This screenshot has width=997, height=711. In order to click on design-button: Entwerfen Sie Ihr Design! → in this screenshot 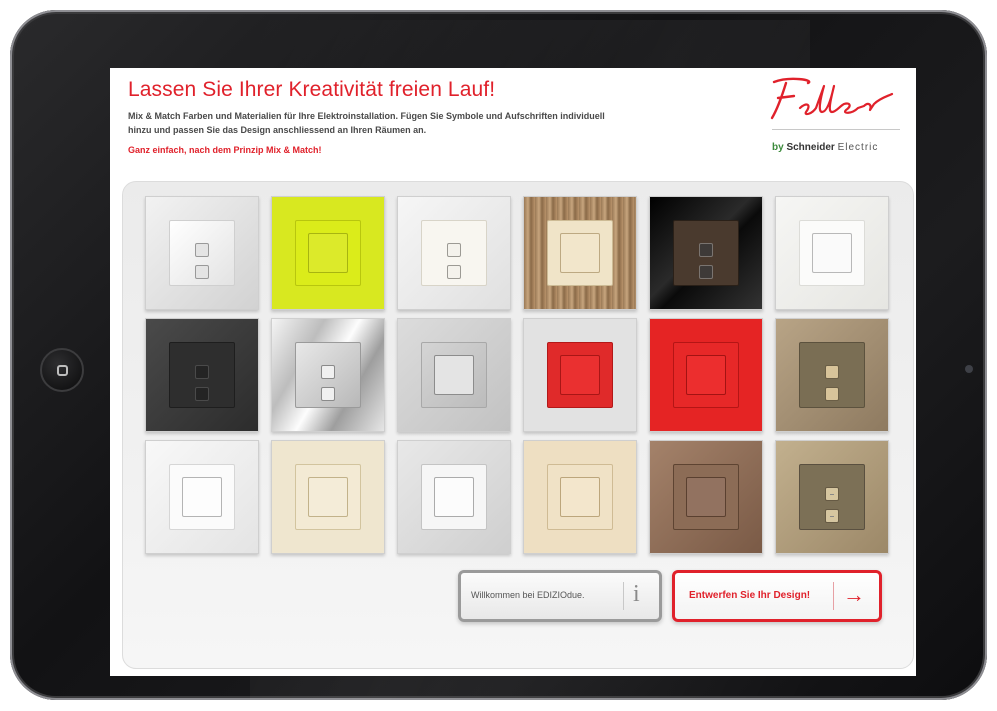, I will do `click(777, 596)`.